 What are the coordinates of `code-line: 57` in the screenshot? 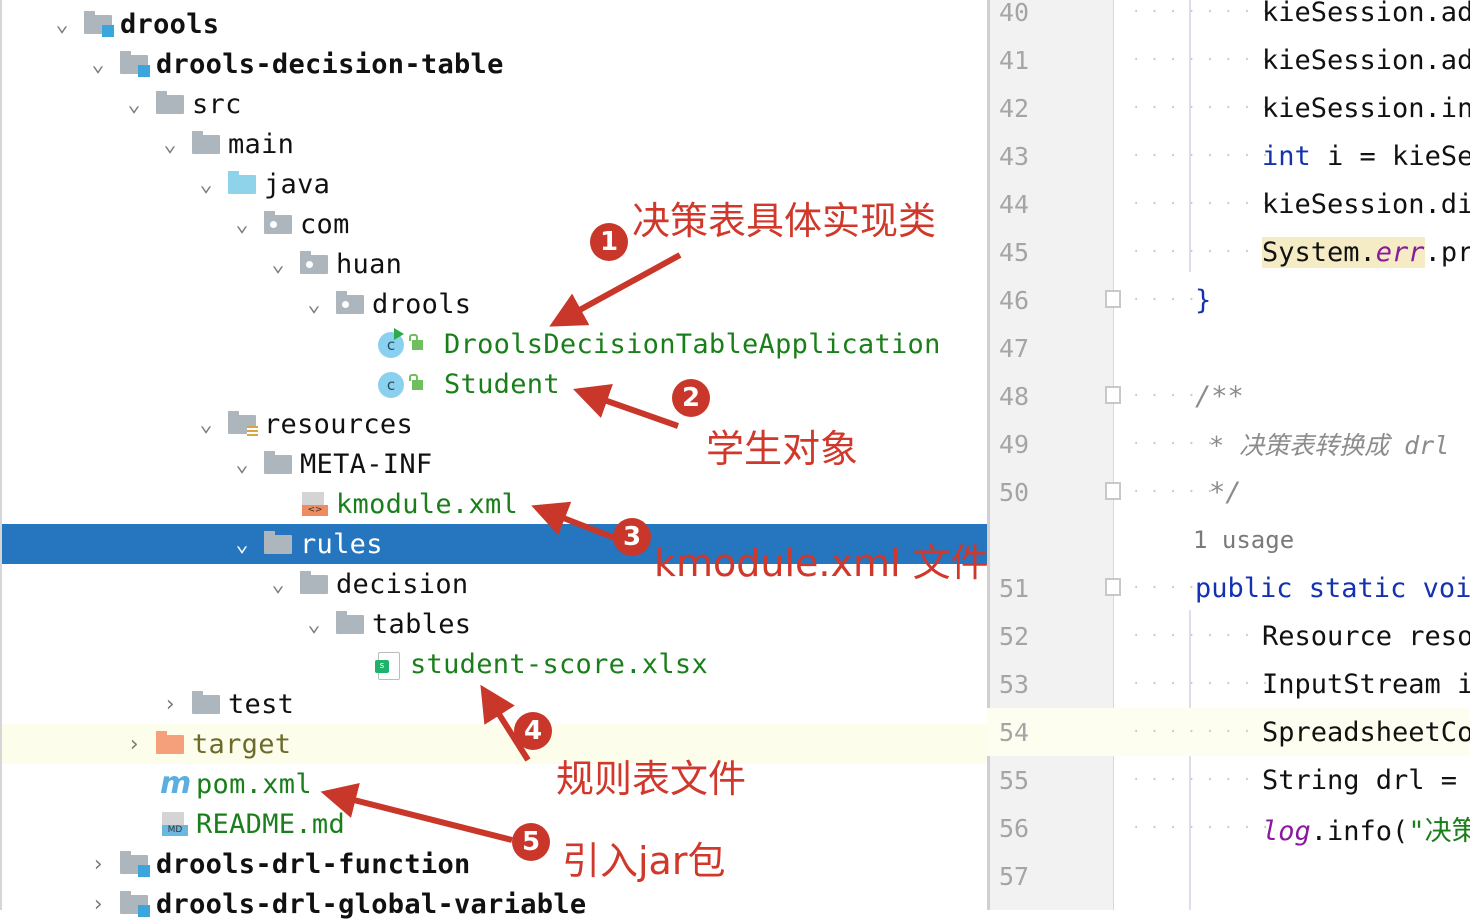 It's located at (1228, 876).